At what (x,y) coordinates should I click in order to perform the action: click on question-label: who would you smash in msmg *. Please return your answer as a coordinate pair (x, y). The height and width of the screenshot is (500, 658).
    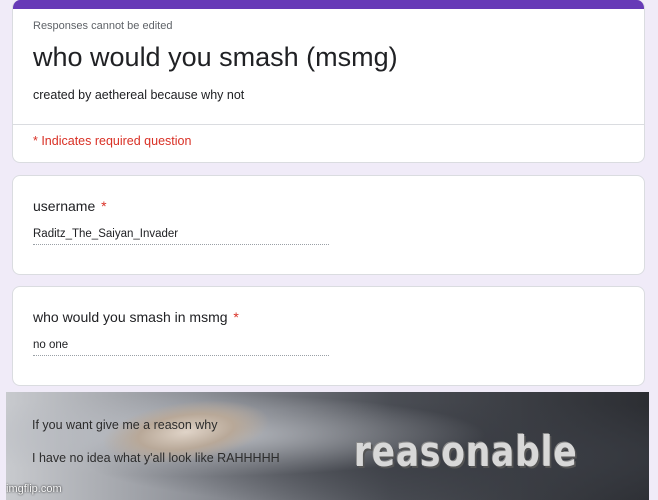
    Looking at the image, I should click on (136, 317).